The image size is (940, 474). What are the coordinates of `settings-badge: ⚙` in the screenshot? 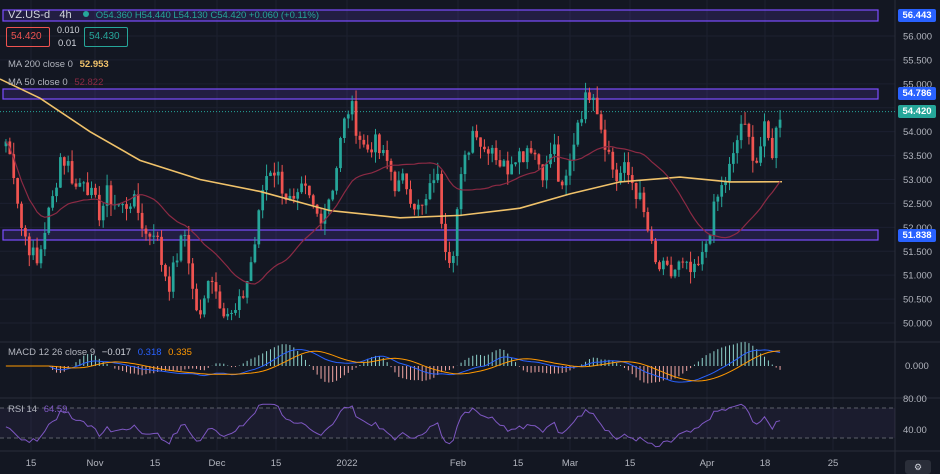 It's located at (918, 467).